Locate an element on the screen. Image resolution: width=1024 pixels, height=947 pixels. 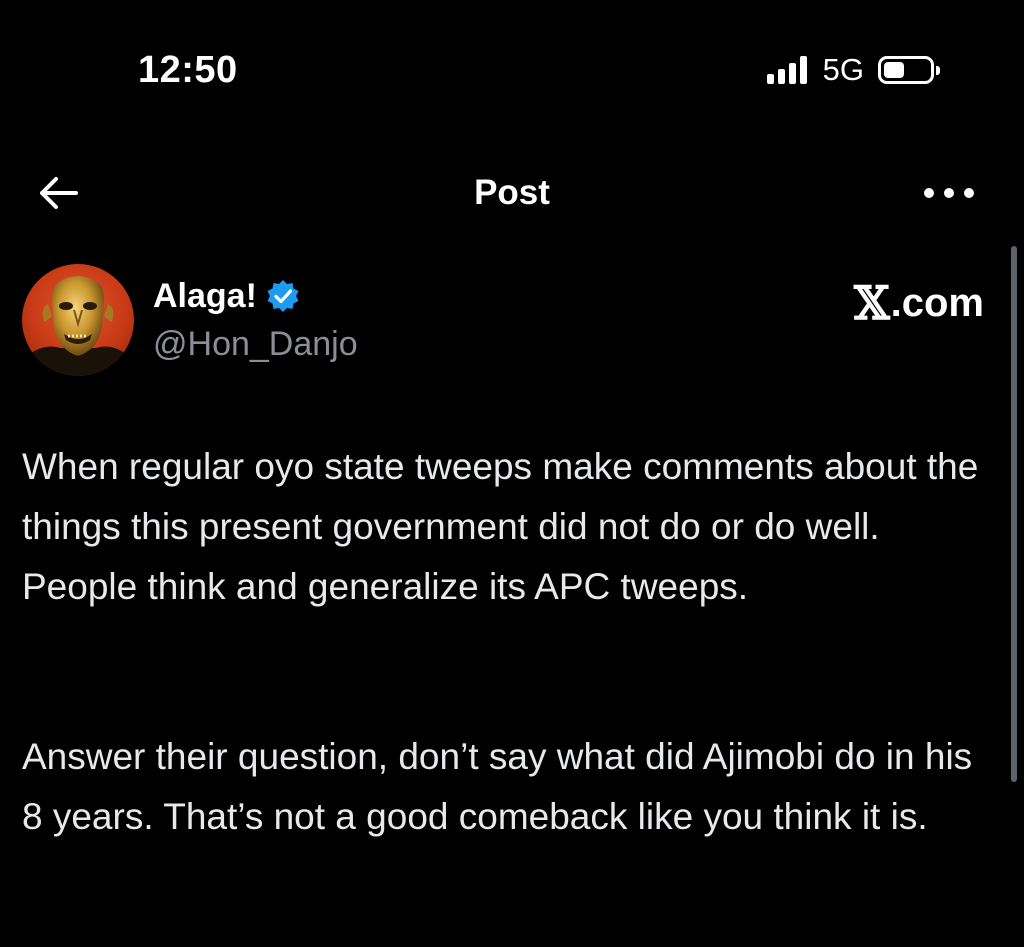
avatar is located at coordinates (78, 320).